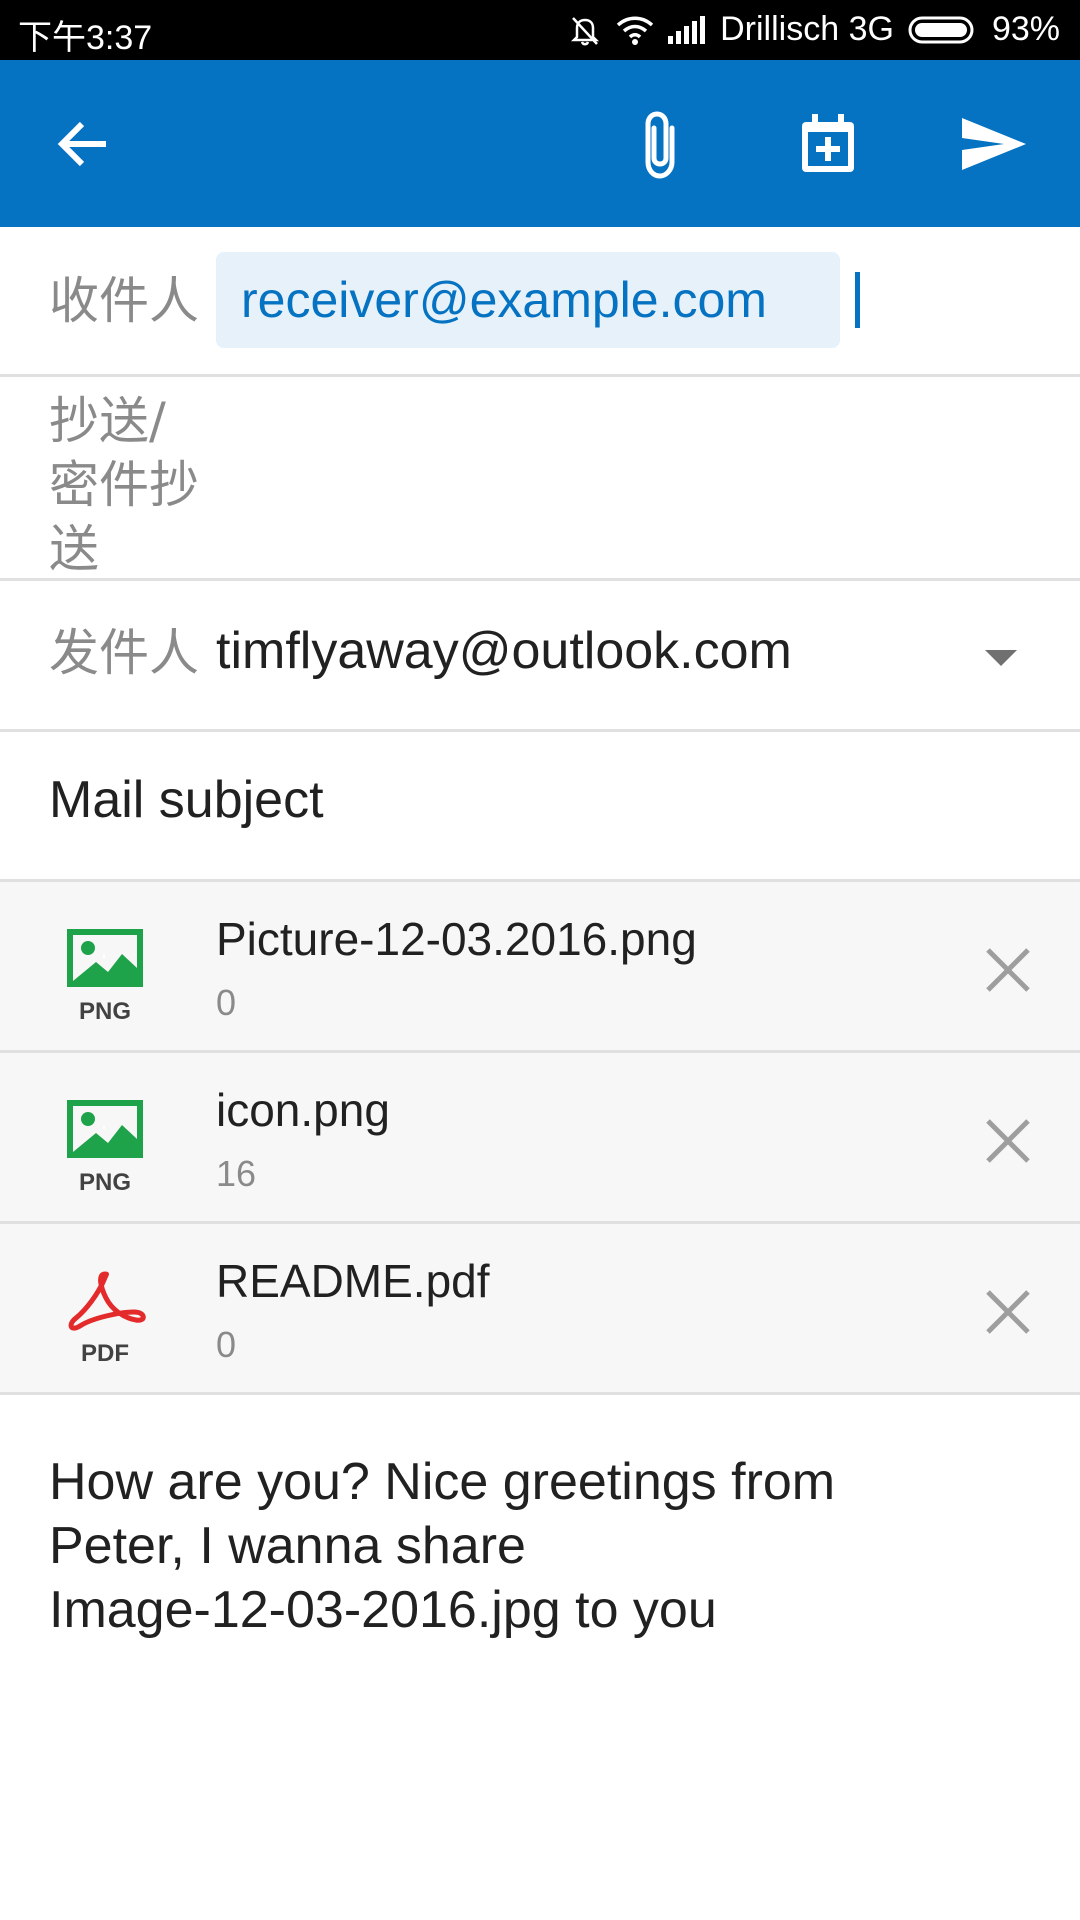 The height and width of the screenshot is (1920, 1080). Describe the element at coordinates (540, 1138) in the screenshot. I see `attachment-item: PNG icon.png 16` at that location.